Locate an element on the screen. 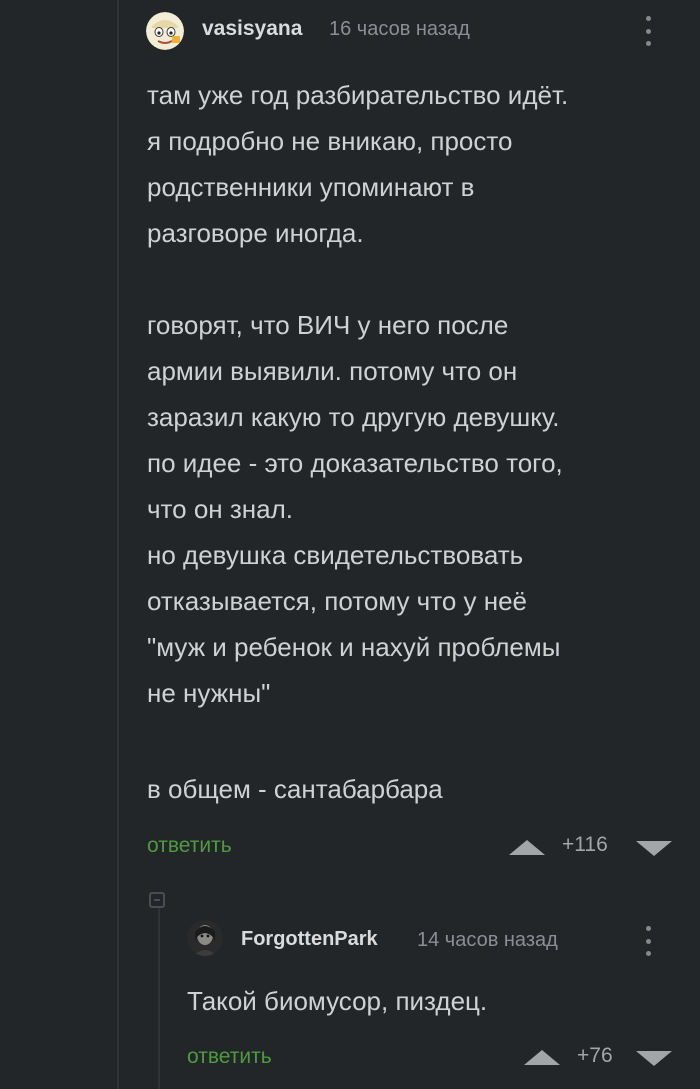 This screenshot has height=1089, width=700. cartoon-face-avatar-icon is located at coordinates (165, 31).